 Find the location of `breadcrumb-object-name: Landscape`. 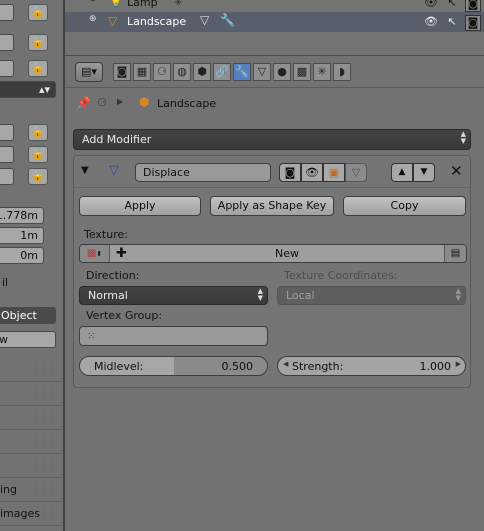

breadcrumb-object-name: Landscape is located at coordinates (187, 103).